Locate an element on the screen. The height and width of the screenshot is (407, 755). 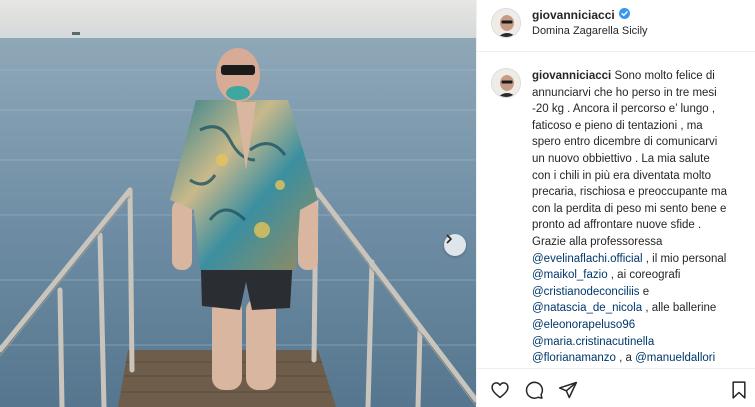
caption-text: precaria, rischiosa e preoccupante ma is located at coordinates (629, 192).